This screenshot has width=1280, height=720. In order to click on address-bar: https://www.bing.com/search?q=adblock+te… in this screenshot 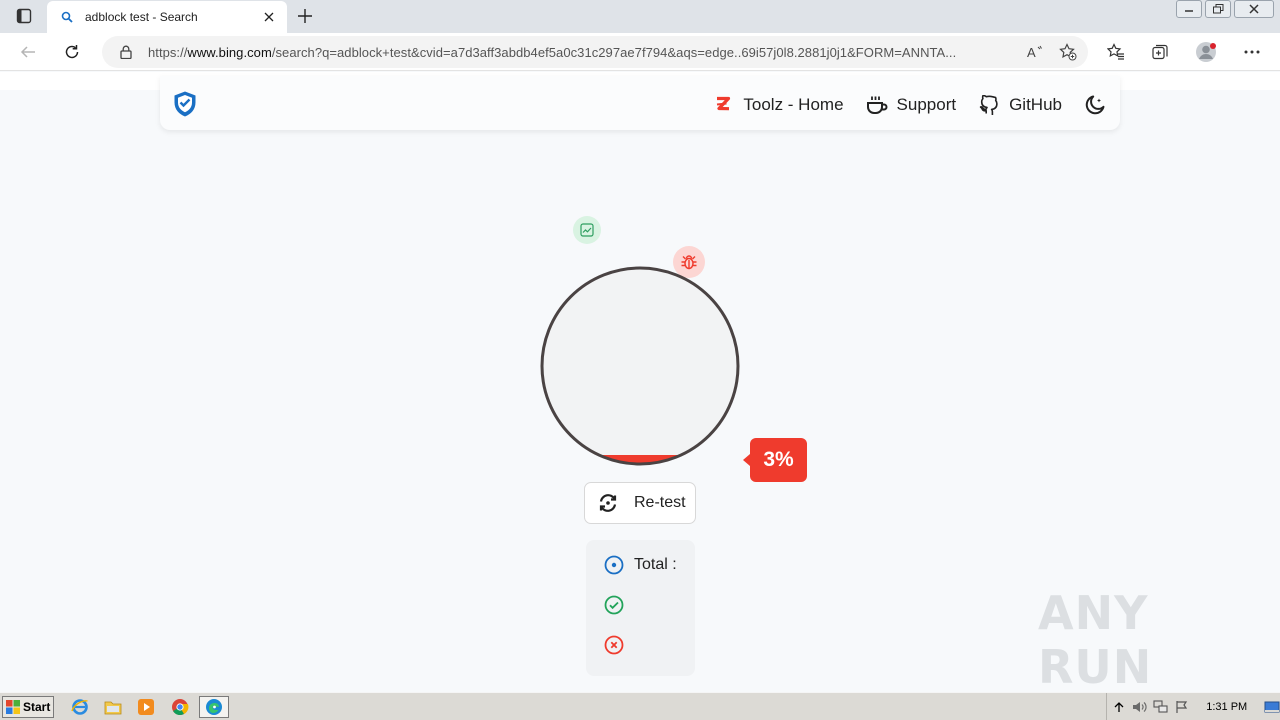, I will do `click(595, 52)`.